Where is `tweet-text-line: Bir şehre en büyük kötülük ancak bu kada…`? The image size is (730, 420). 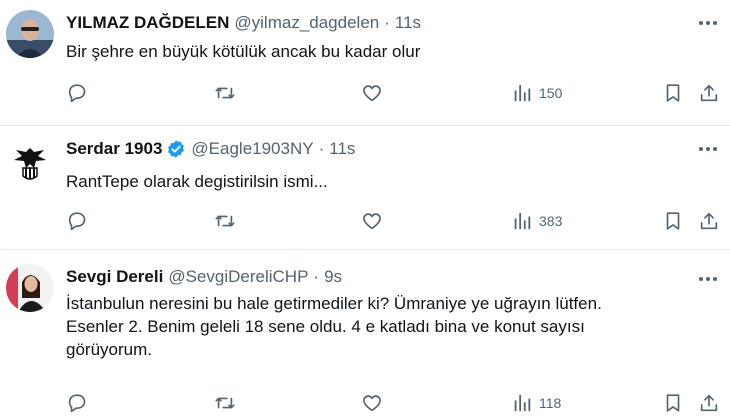
tweet-text-line: Bir şehre en büyük kötülük ancak bu kada… is located at coordinates (243, 51).